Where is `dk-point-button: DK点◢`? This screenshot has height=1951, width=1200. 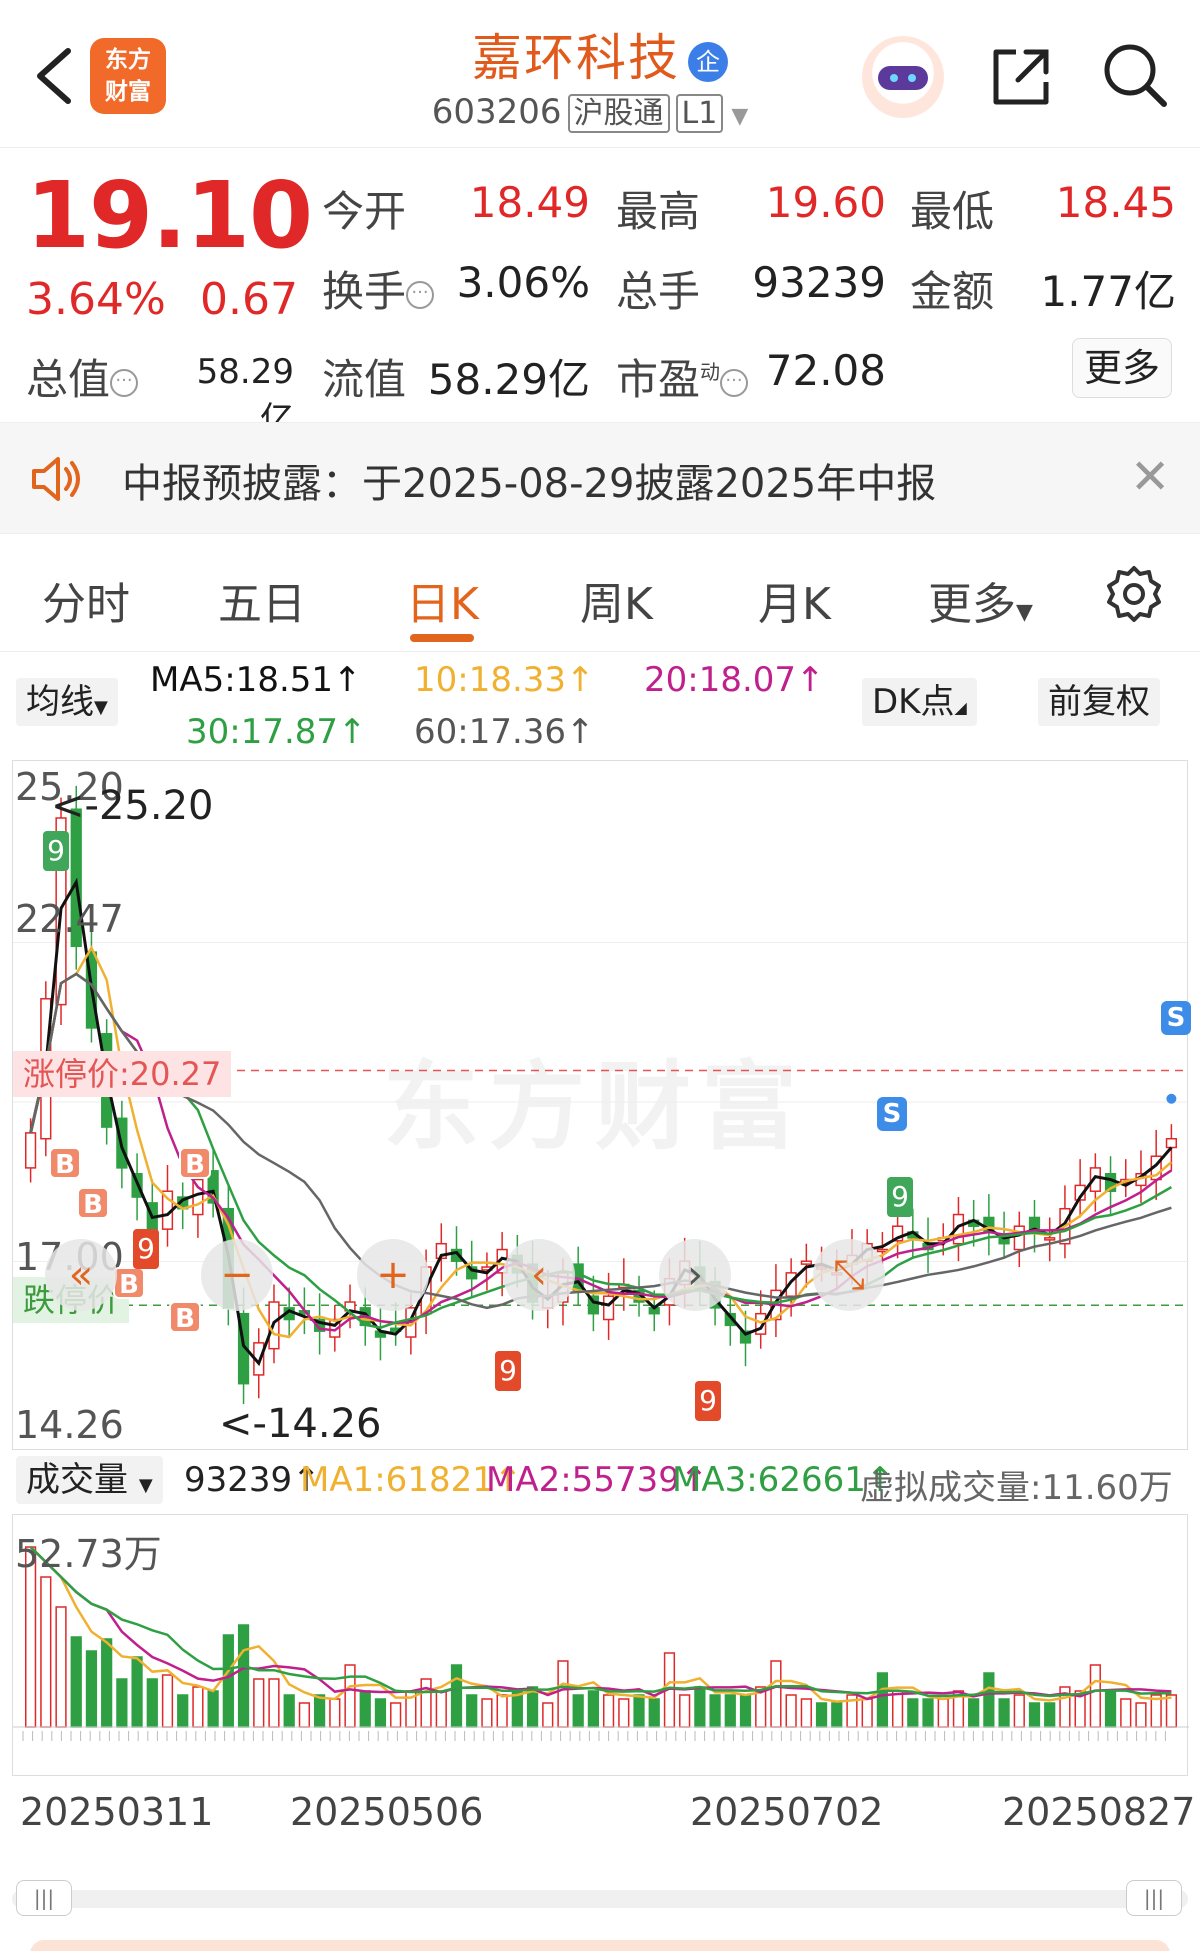
dk-point-button: DK点◢ is located at coordinates (919, 702).